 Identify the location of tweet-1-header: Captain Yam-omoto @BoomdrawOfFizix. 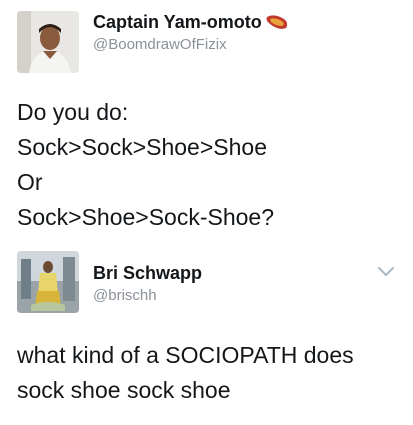
(153, 42).